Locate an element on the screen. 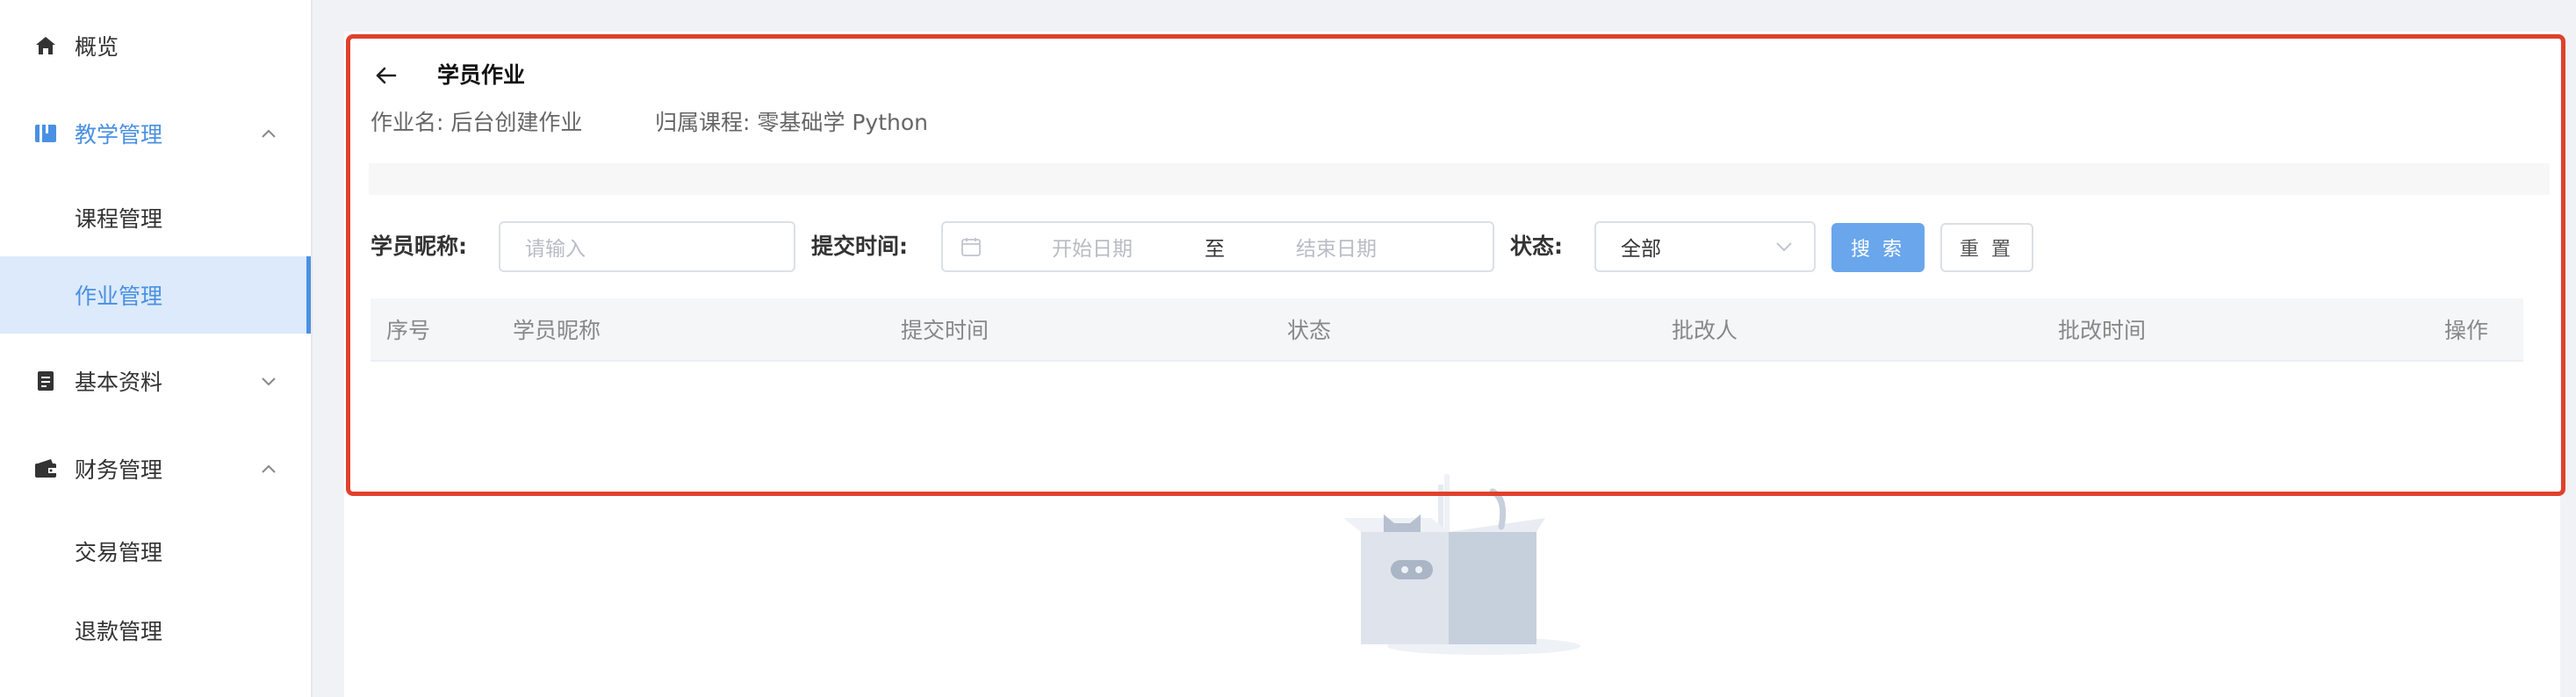 The width and height of the screenshot is (2576, 697). sidebar-subitem-course: 课程管理 is located at coordinates (155, 217).